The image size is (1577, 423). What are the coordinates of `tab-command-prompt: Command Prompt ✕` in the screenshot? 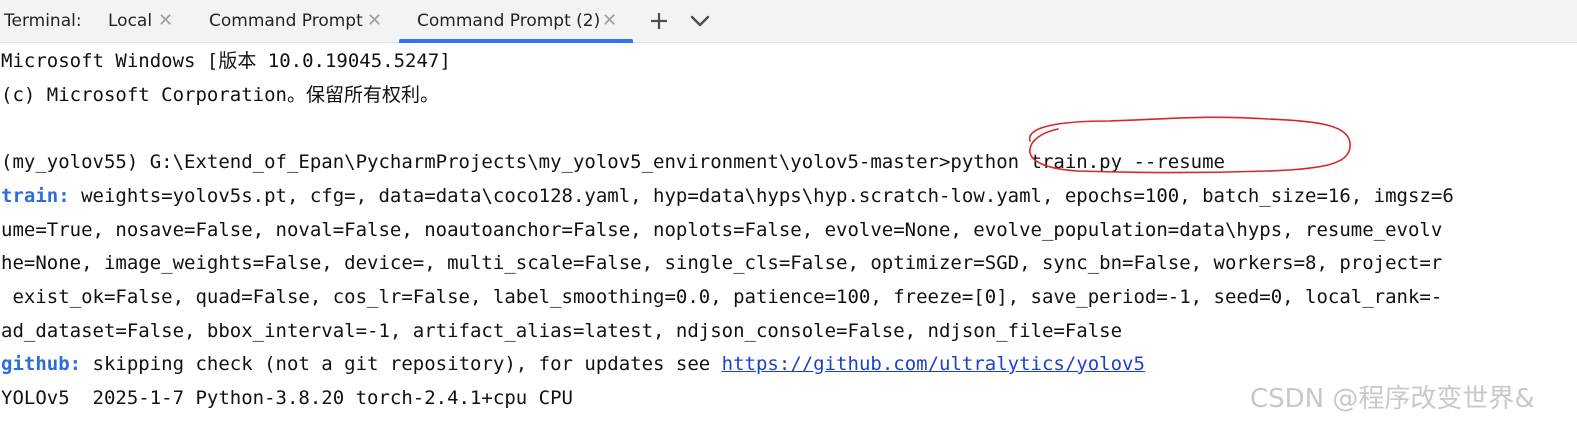 It's located at (299, 21).